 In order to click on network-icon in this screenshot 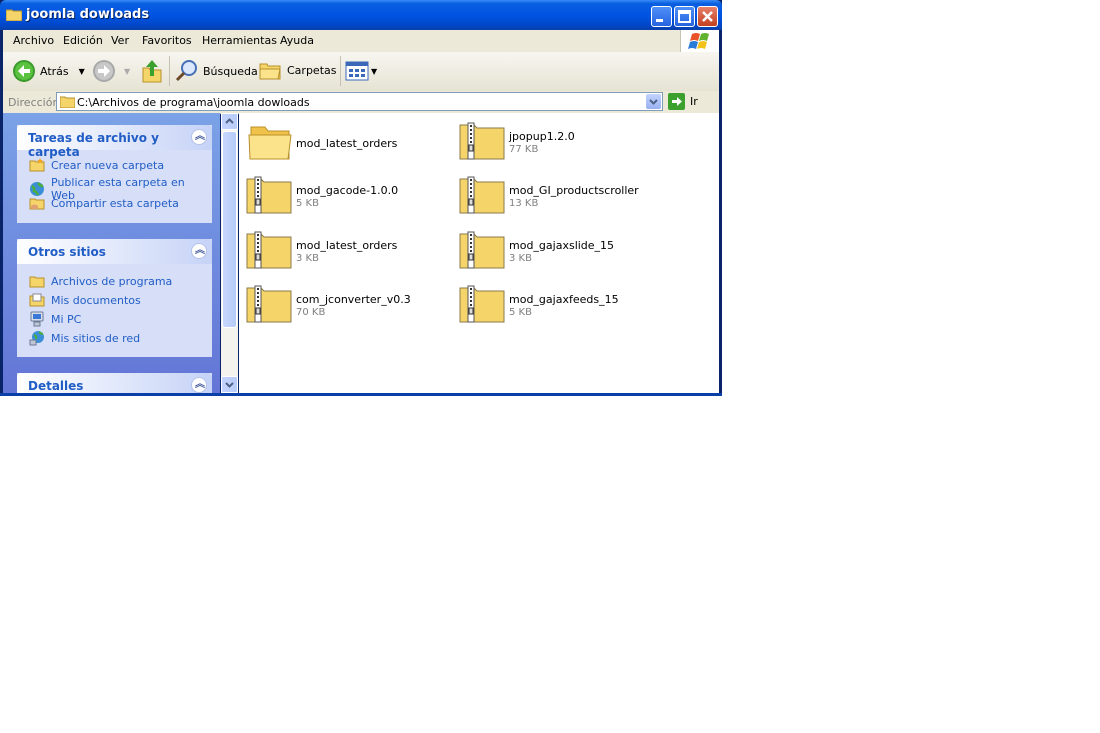, I will do `click(36, 338)`.